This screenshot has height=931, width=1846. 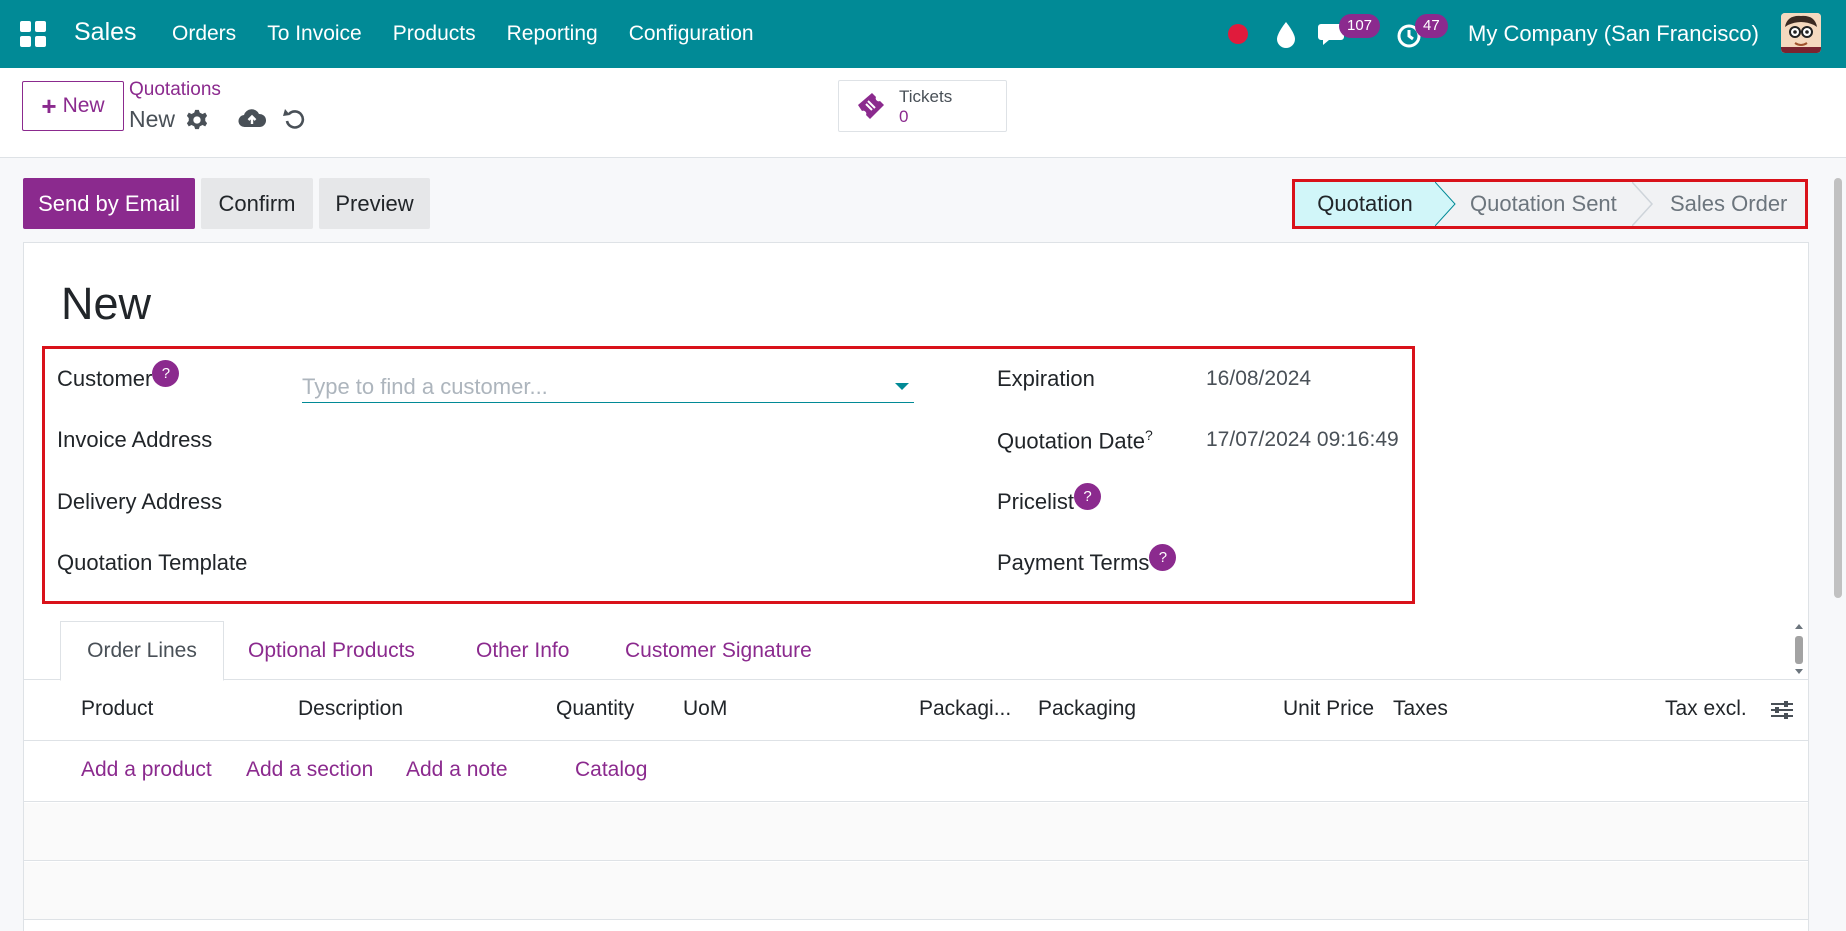 I want to click on company-switcher: My Company (San Francisco), so click(x=1613, y=34).